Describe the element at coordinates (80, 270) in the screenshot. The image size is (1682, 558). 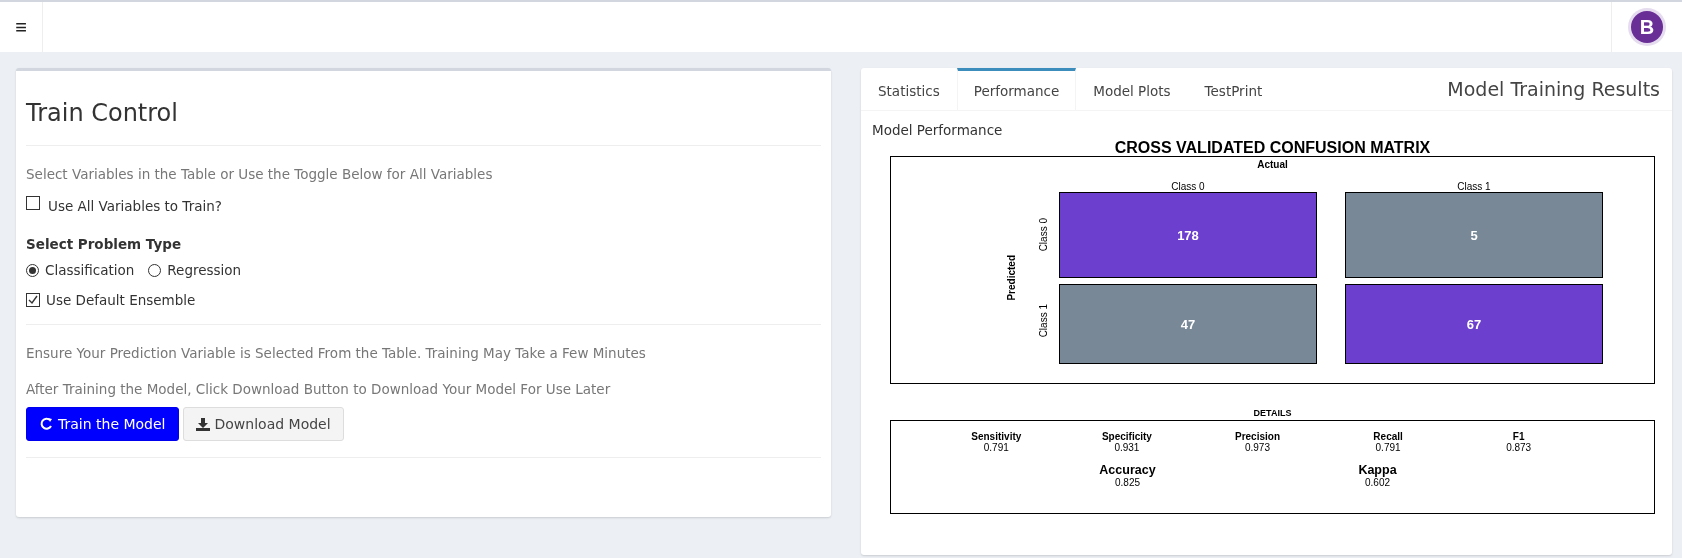
I see `radio-option: Classification` at that location.